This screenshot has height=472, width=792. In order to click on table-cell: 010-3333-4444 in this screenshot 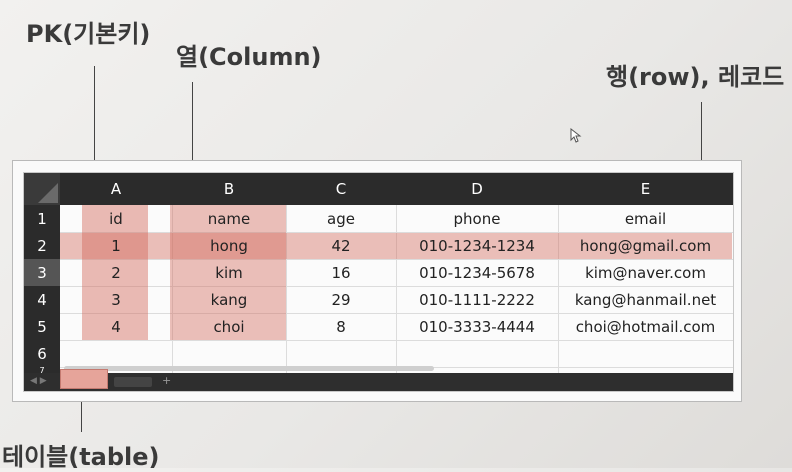, I will do `click(477, 326)`.